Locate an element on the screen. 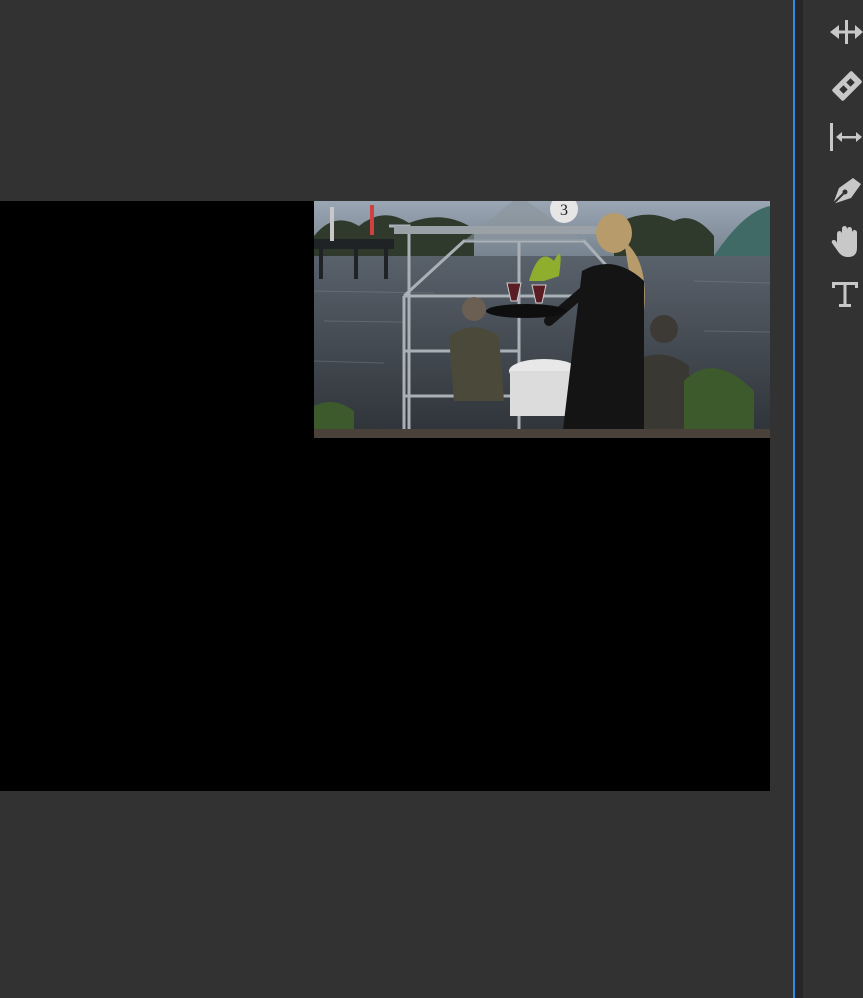  panel-gap is located at coordinates (799, 499).